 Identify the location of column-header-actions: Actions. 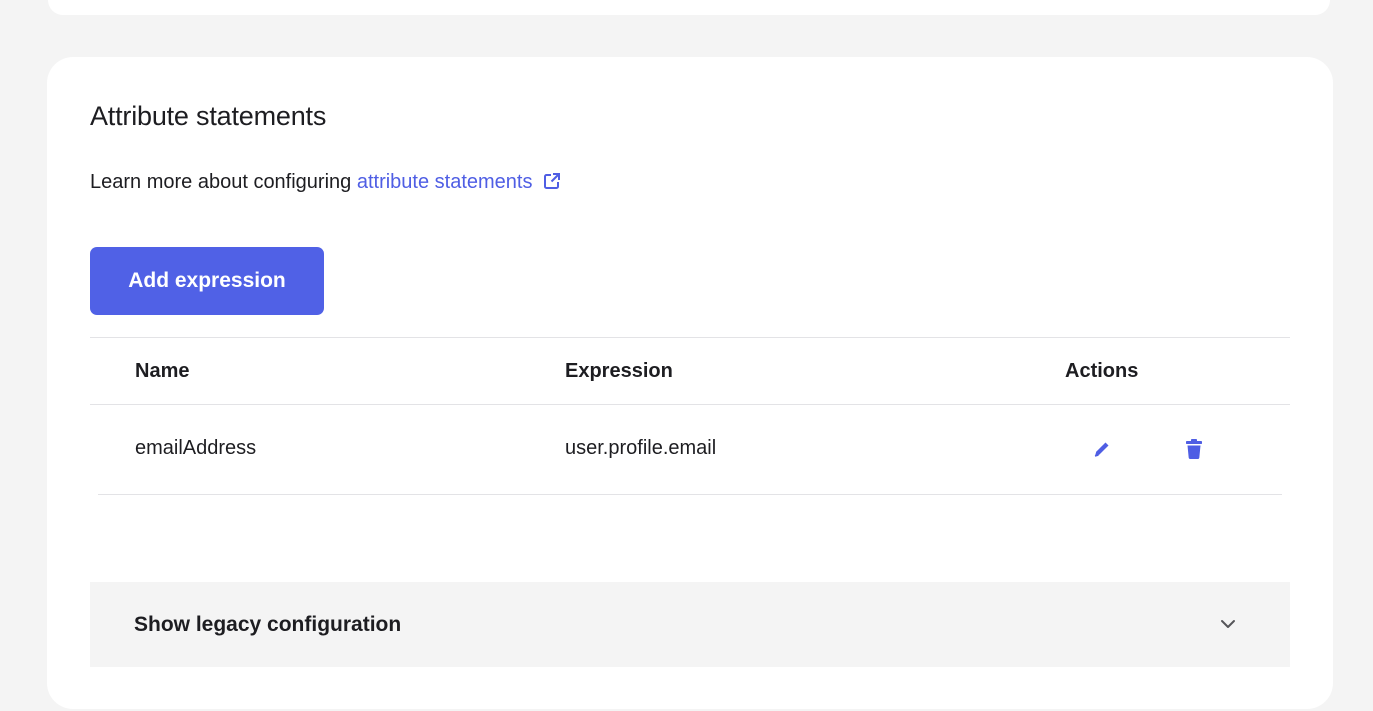
(1102, 371).